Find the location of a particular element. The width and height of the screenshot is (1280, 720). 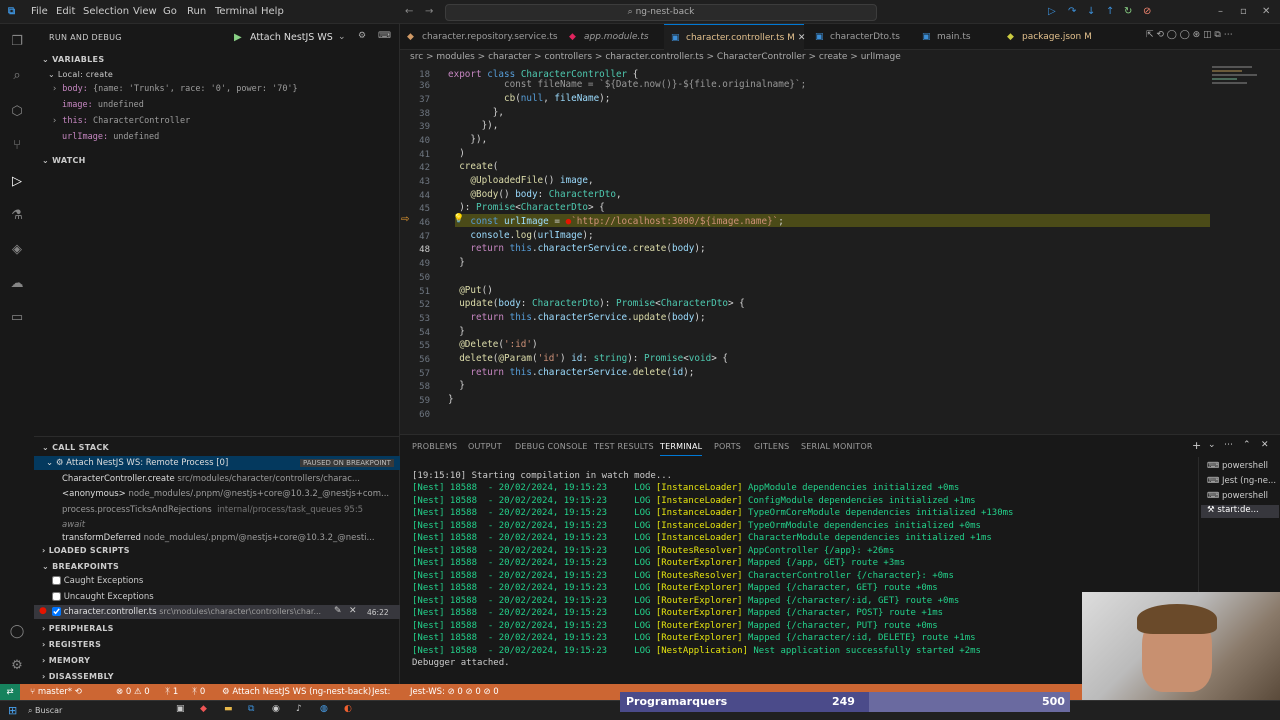

vscode-icon: ⧉ is located at coordinates (251, 709).